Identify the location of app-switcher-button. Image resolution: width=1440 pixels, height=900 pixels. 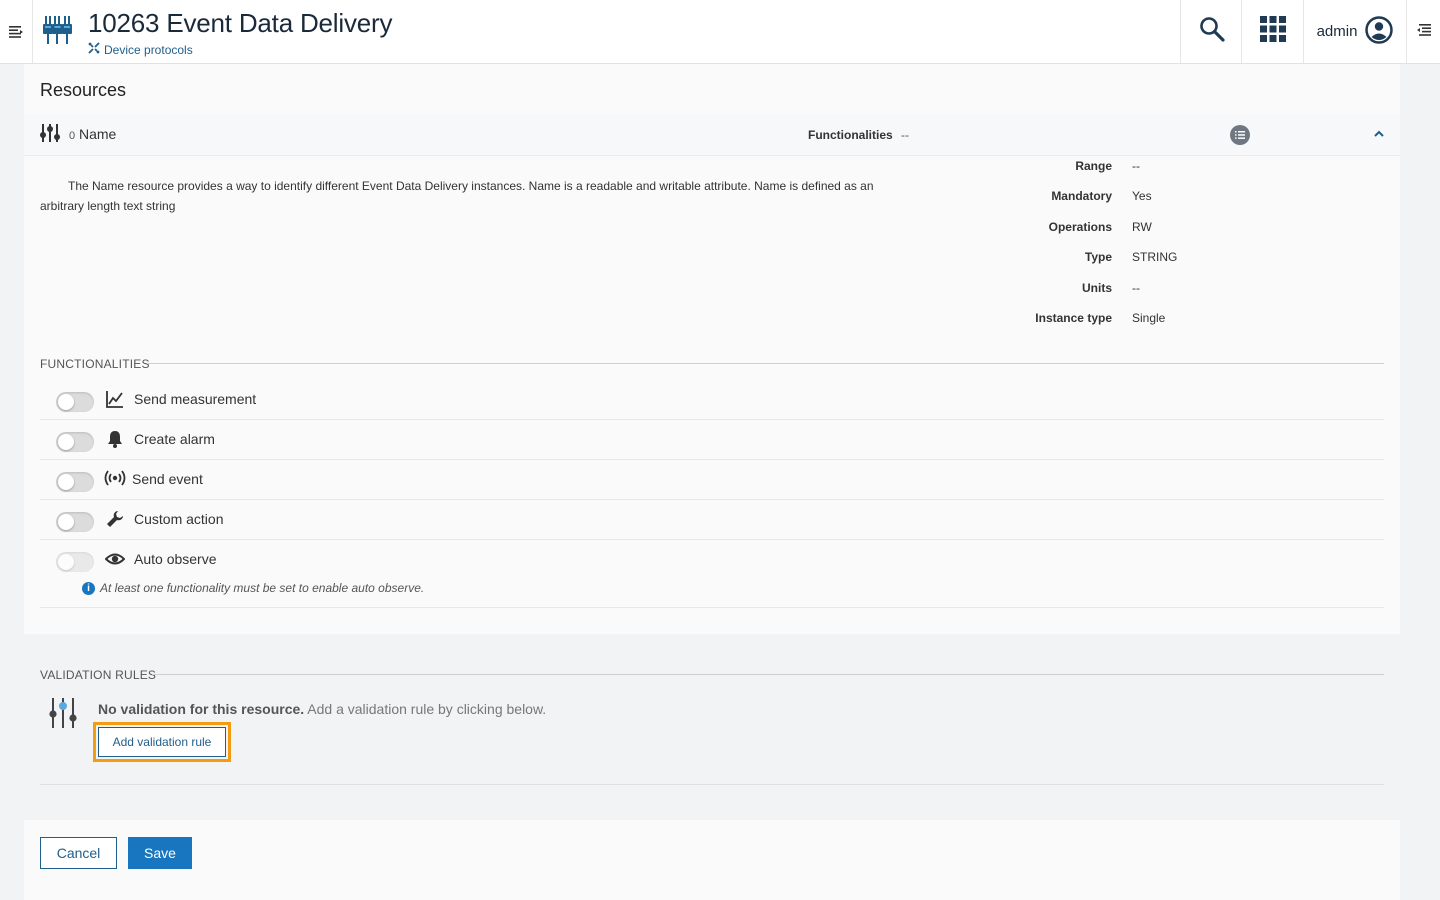
(1272, 31).